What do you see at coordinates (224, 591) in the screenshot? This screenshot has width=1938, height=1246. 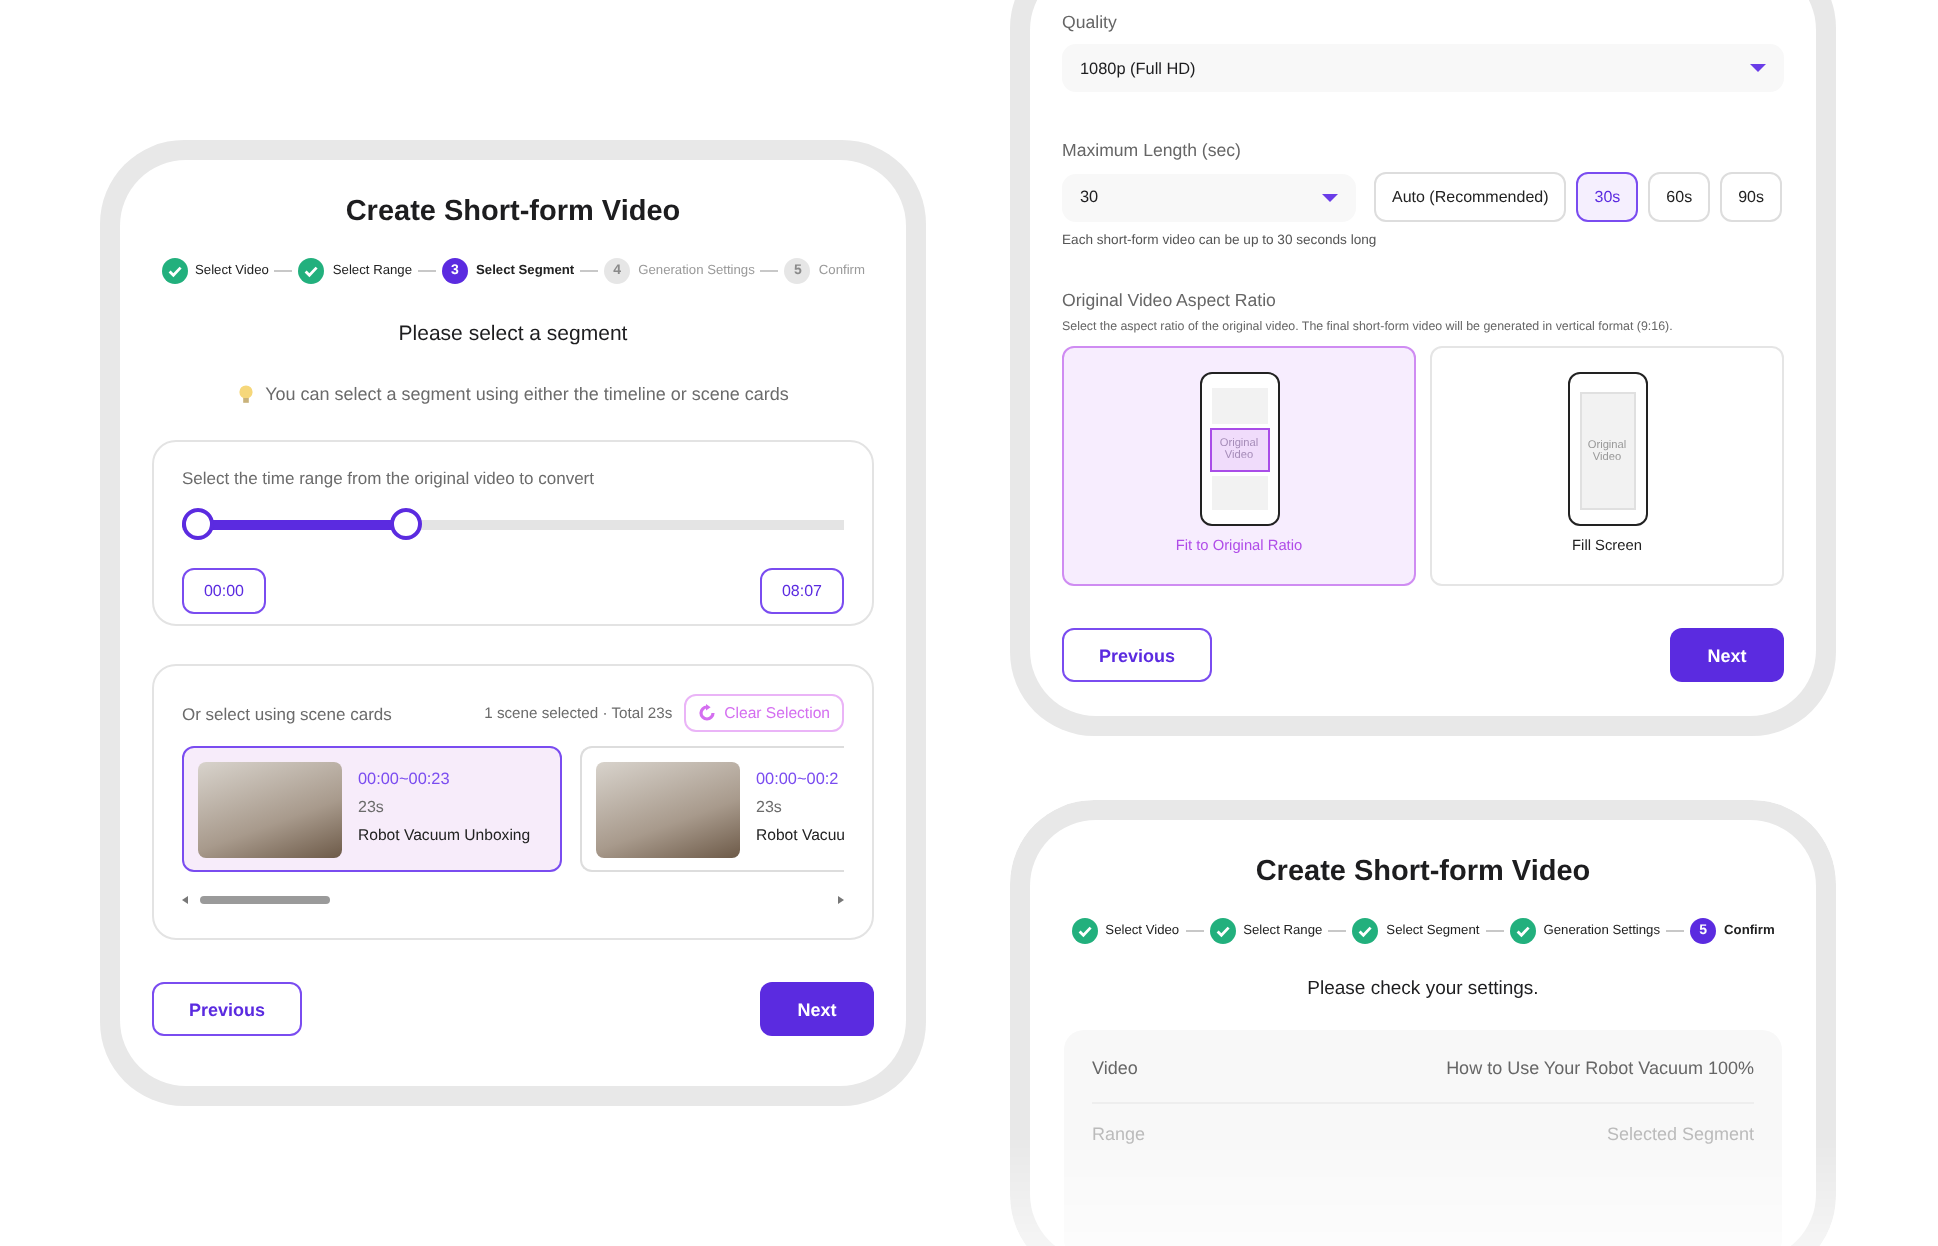 I see `time-field: 00:00` at bounding box center [224, 591].